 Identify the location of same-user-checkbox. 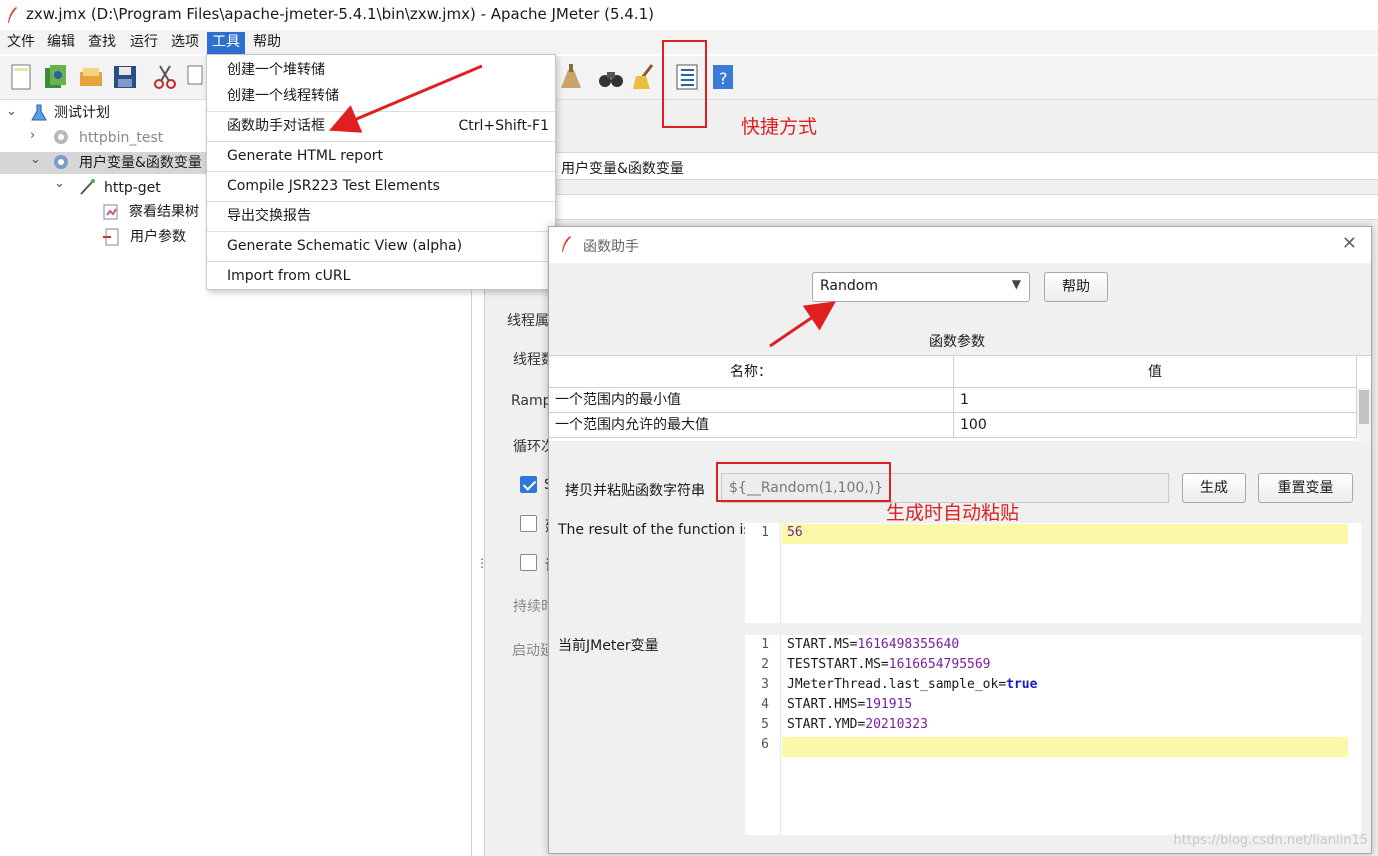
(528, 484).